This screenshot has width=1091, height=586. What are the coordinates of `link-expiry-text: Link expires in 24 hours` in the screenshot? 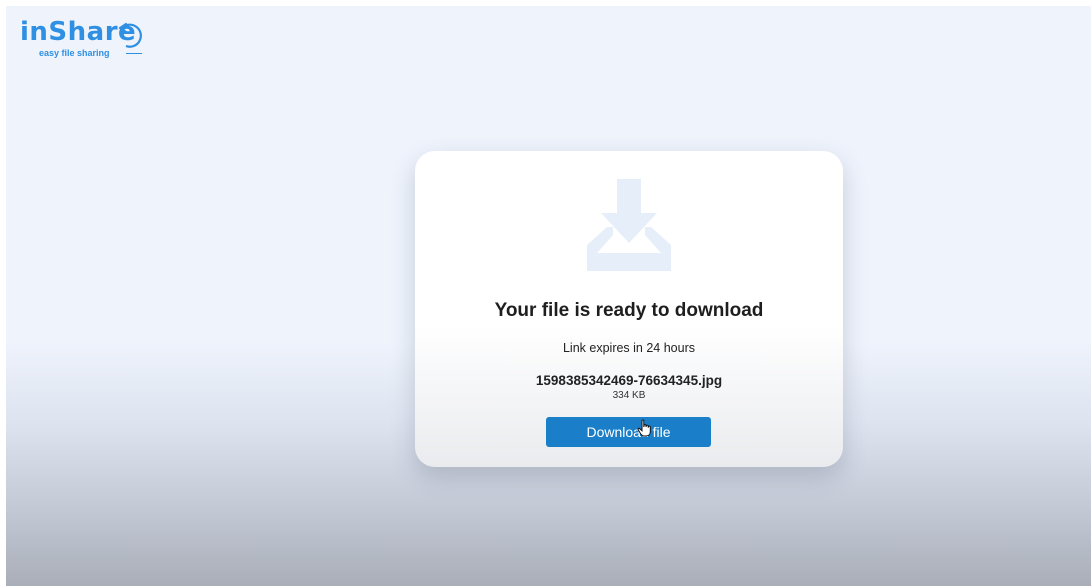 It's located at (629, 348).